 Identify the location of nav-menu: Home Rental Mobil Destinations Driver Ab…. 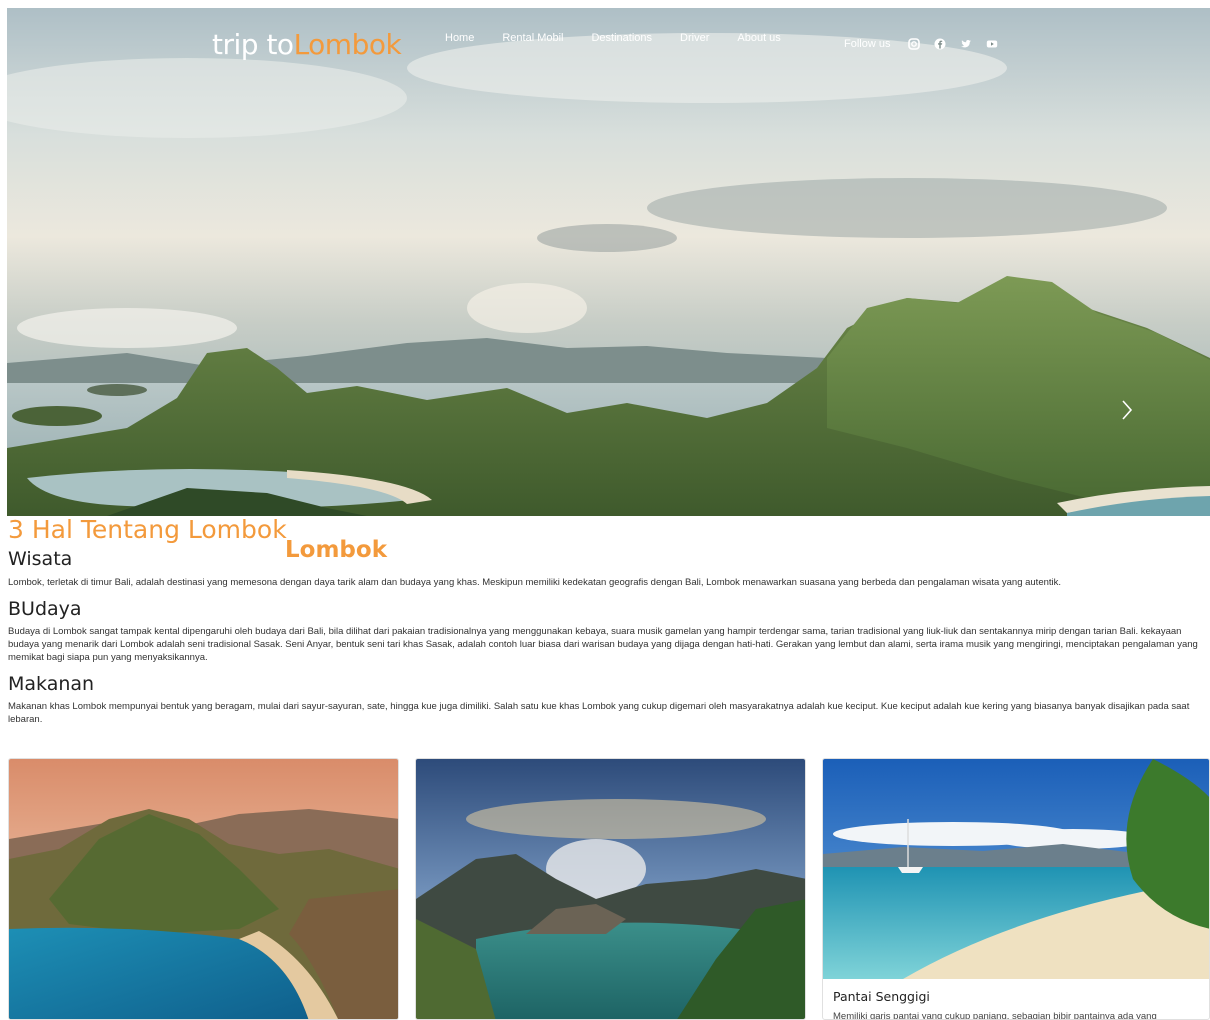
(627, 38).